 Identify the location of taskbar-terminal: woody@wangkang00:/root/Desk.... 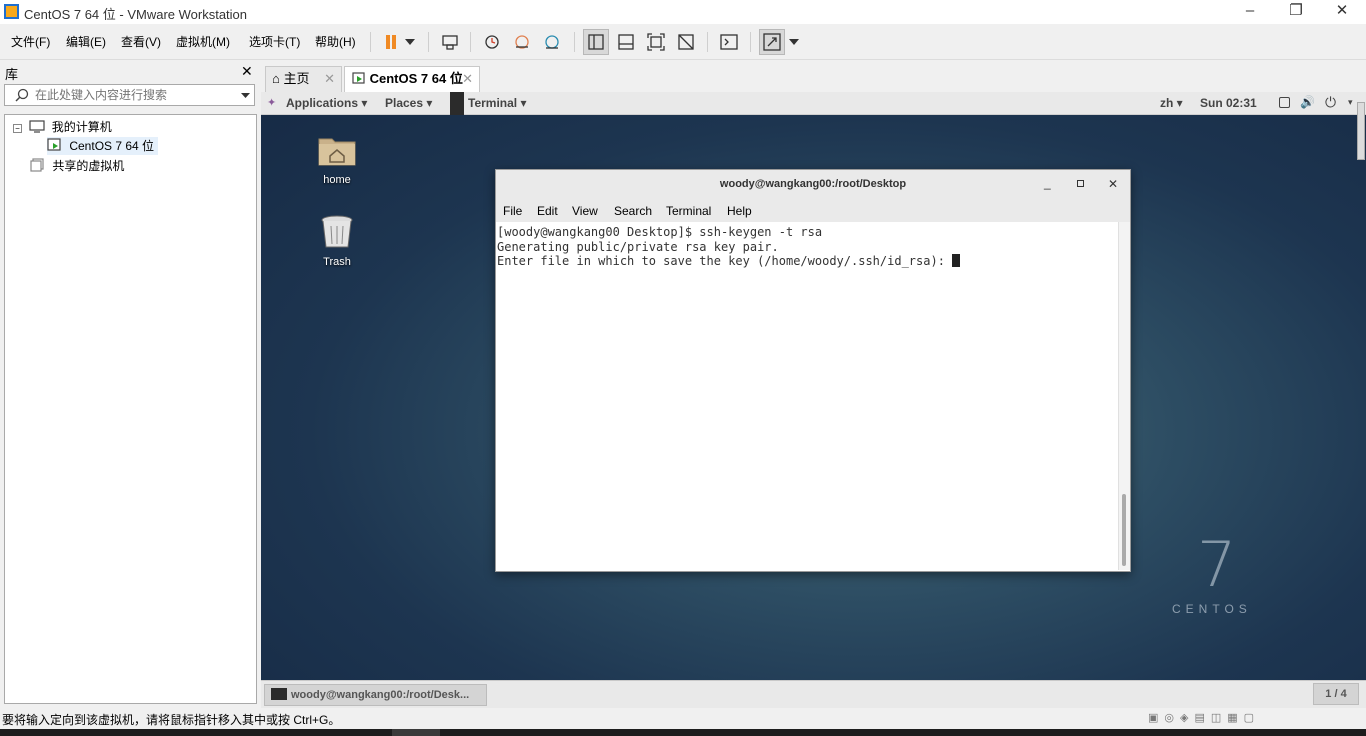
(375, 695).